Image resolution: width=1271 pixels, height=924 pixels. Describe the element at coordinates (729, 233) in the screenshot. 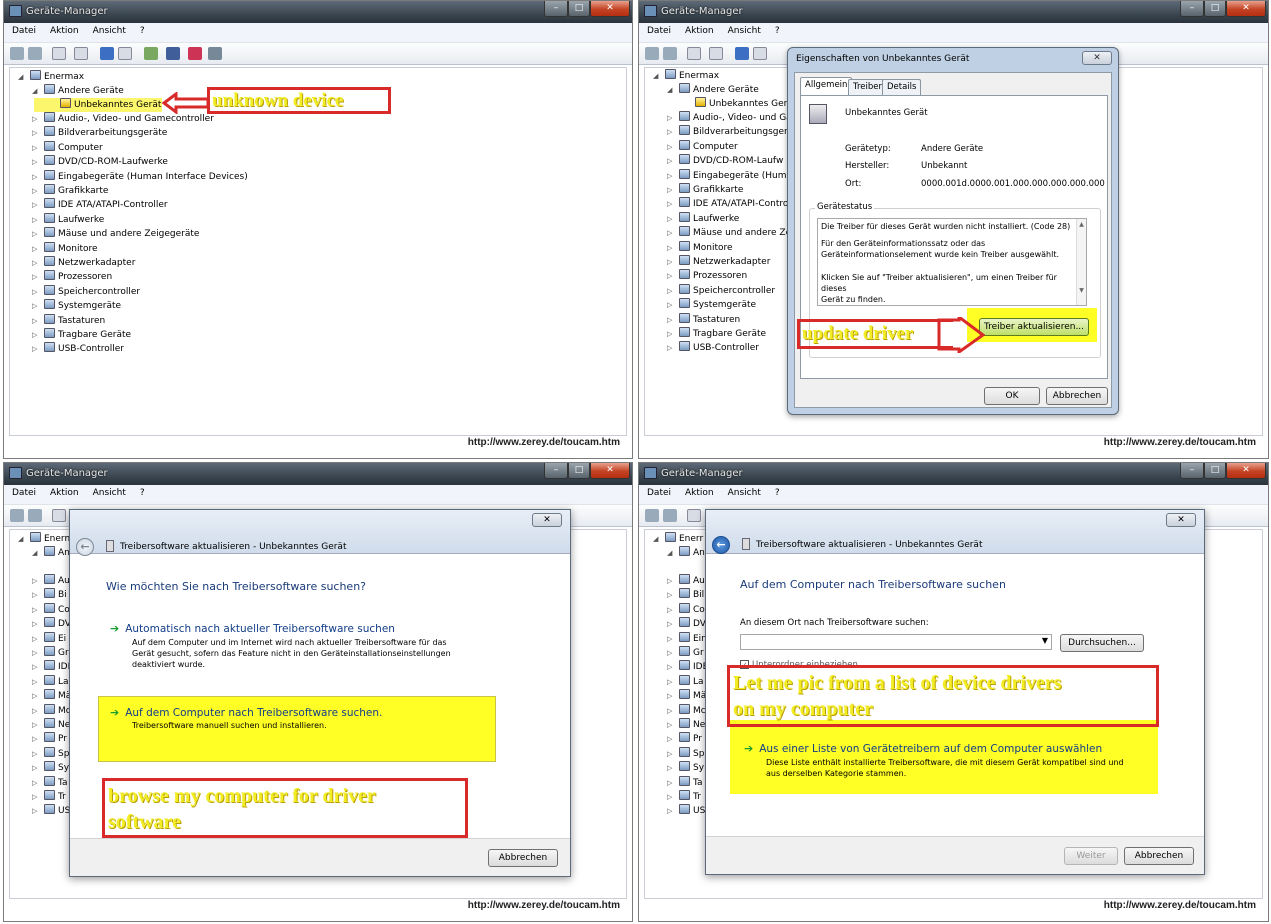

I see `tree-category-item: ▷ Mäuse und andere Ze` at that location.